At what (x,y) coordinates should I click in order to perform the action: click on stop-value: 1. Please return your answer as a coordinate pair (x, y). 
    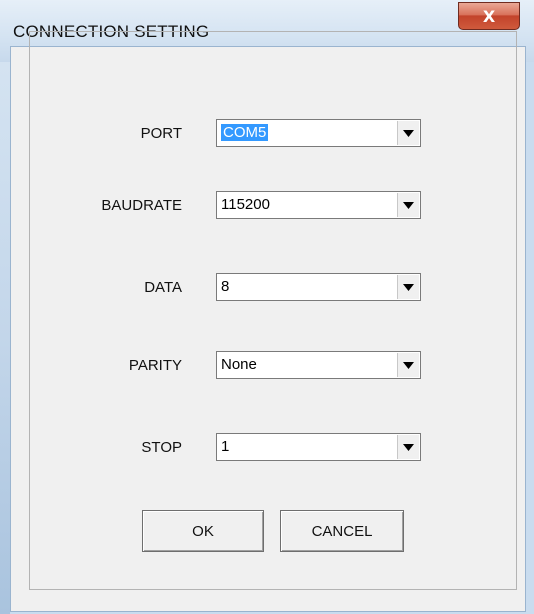
    Looking at the image, I should click on (225, 446).